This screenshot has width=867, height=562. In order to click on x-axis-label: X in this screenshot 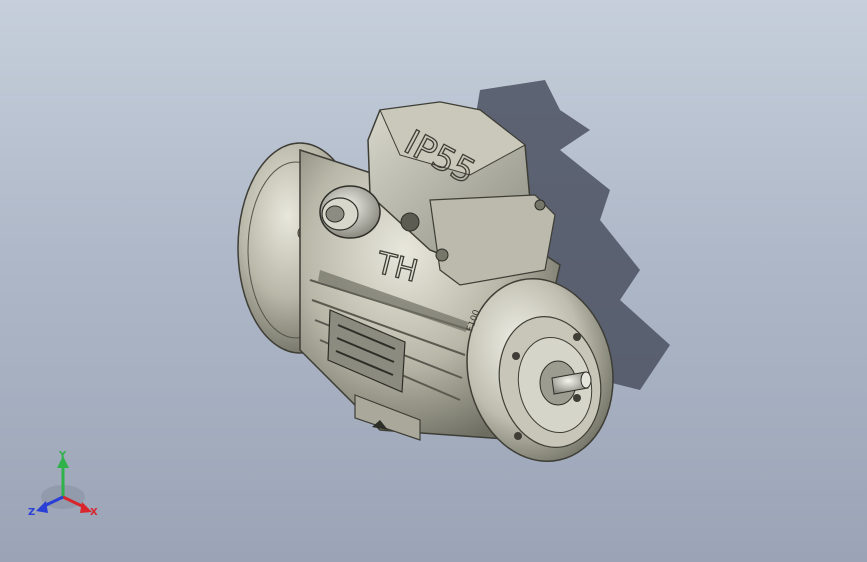, I will do `click(94, 512)`.